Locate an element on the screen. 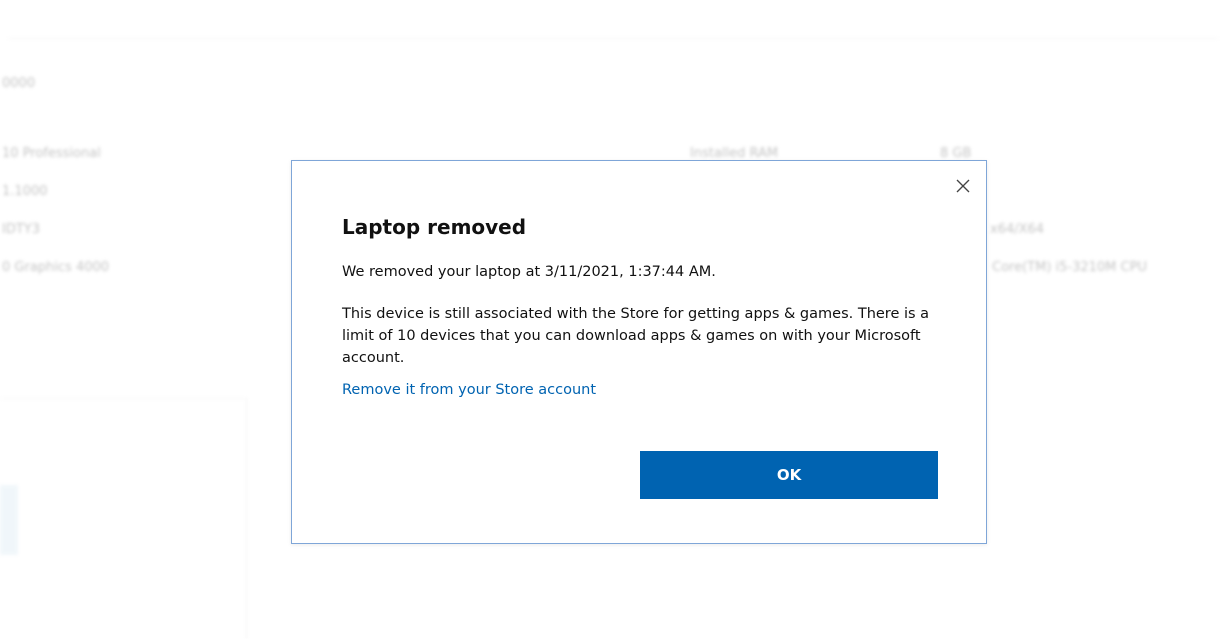 The width and height of the screenshot is (1223, 639). close-button is located at coordinates (963, 186).